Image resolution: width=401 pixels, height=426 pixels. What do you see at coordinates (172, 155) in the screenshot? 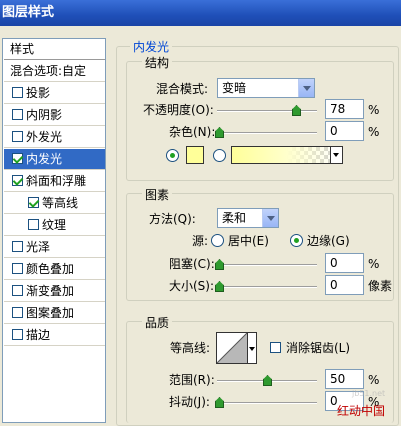
I see `solid-color-radio` at bounding box center [172, 155].